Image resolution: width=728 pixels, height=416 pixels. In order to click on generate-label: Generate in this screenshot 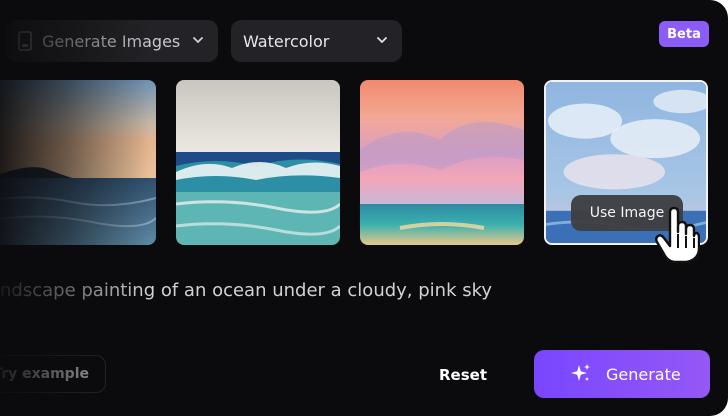, I will do `click(643, 374)`.